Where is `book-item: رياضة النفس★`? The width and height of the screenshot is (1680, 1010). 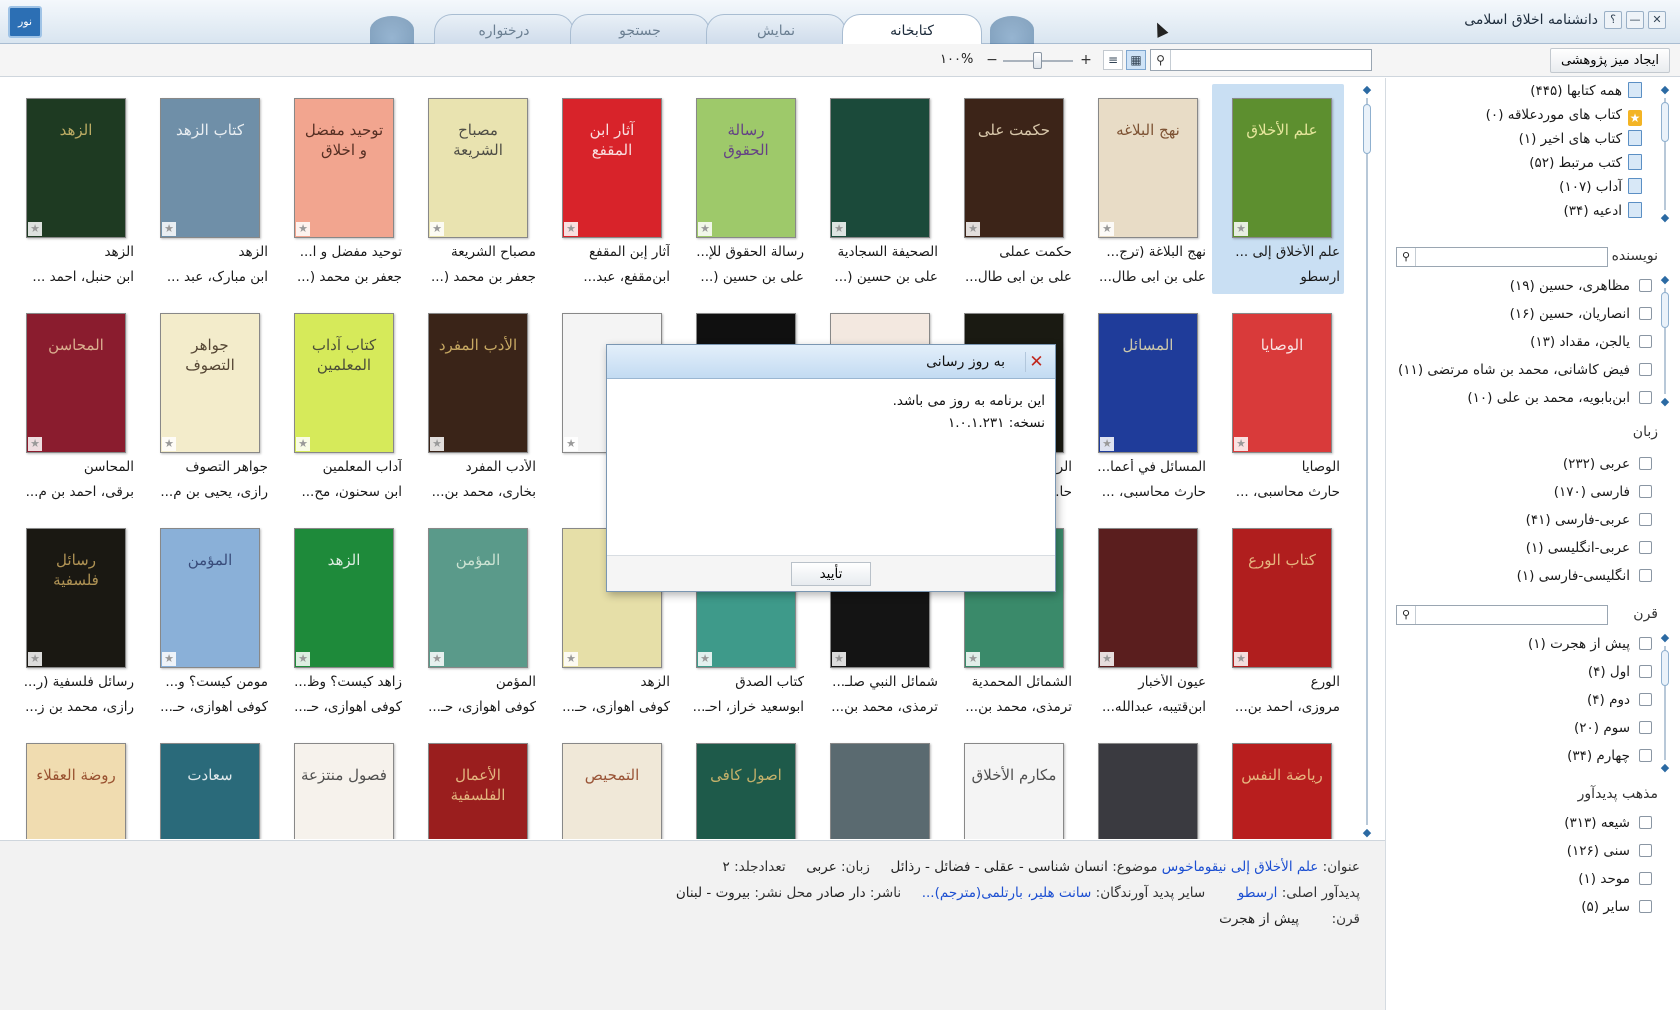 book-item: رياضة النفس★ is located at coordinates (1278, 784).